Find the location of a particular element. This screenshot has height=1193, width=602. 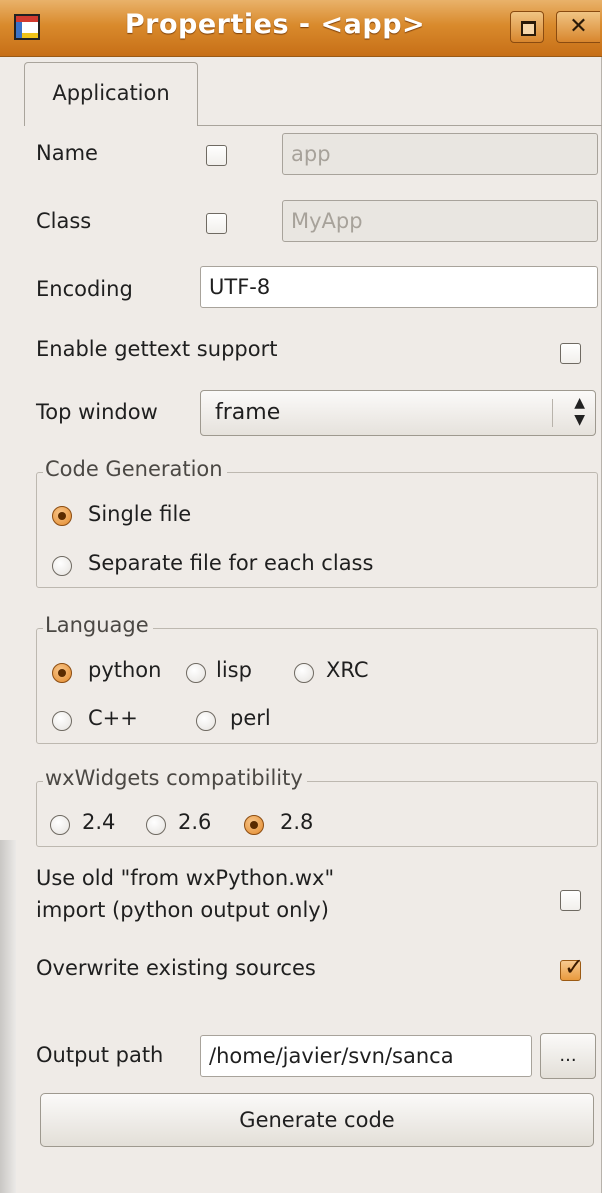

compat-2-6-label: 2.6 is located at coordinates (195, 822).